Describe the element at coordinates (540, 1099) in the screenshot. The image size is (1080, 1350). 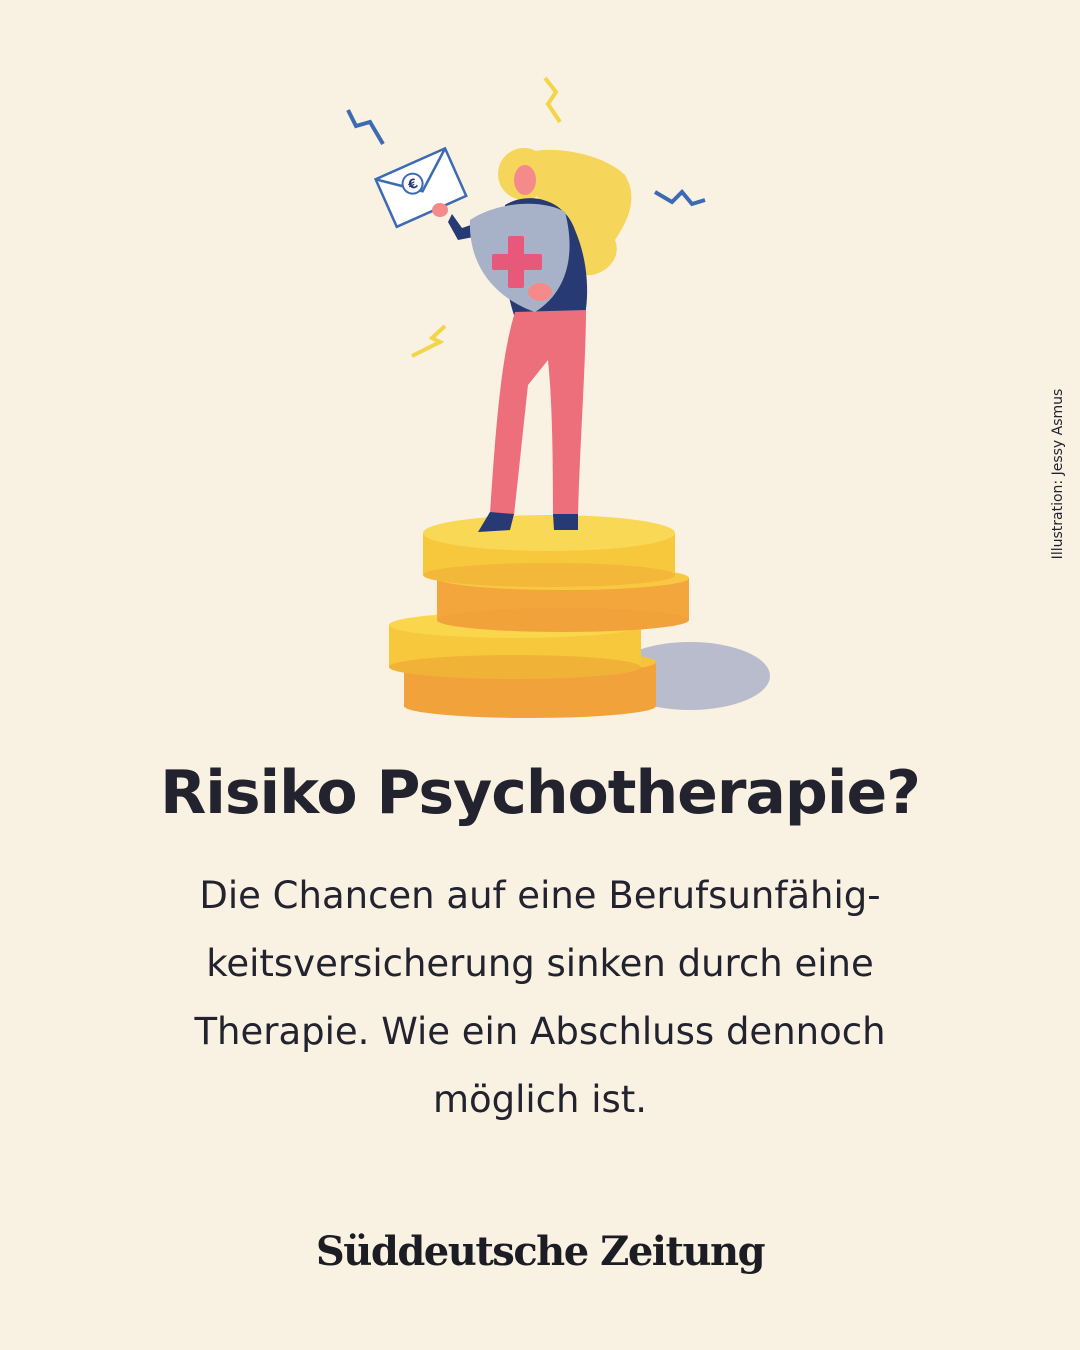
I see `teaser-line: möglich ist.` at that location.